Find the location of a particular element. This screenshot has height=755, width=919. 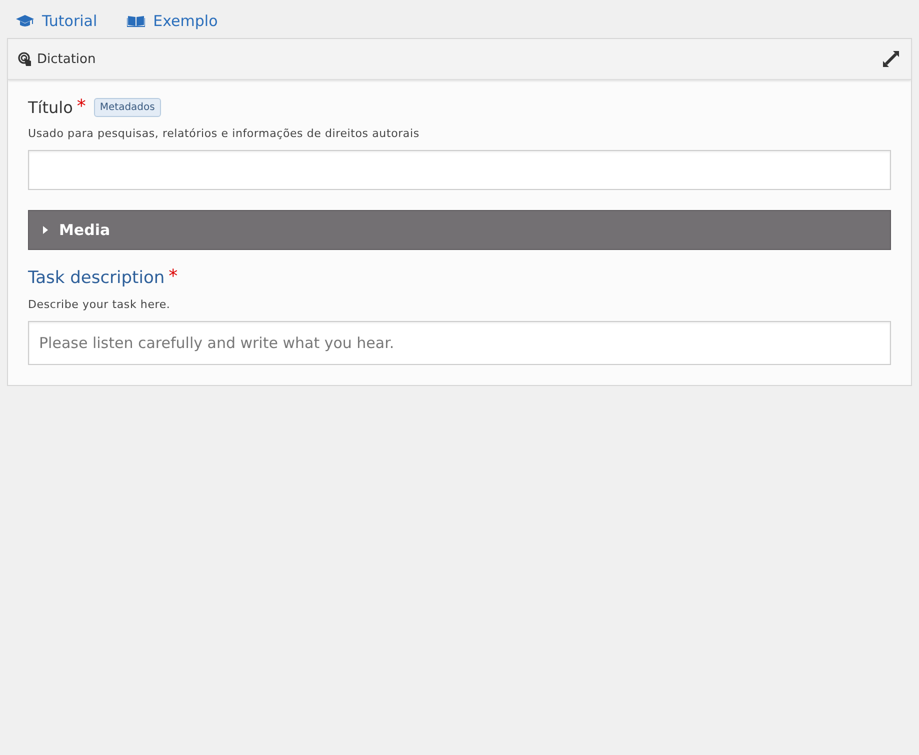

title-input is located at coordinates (459, 170).